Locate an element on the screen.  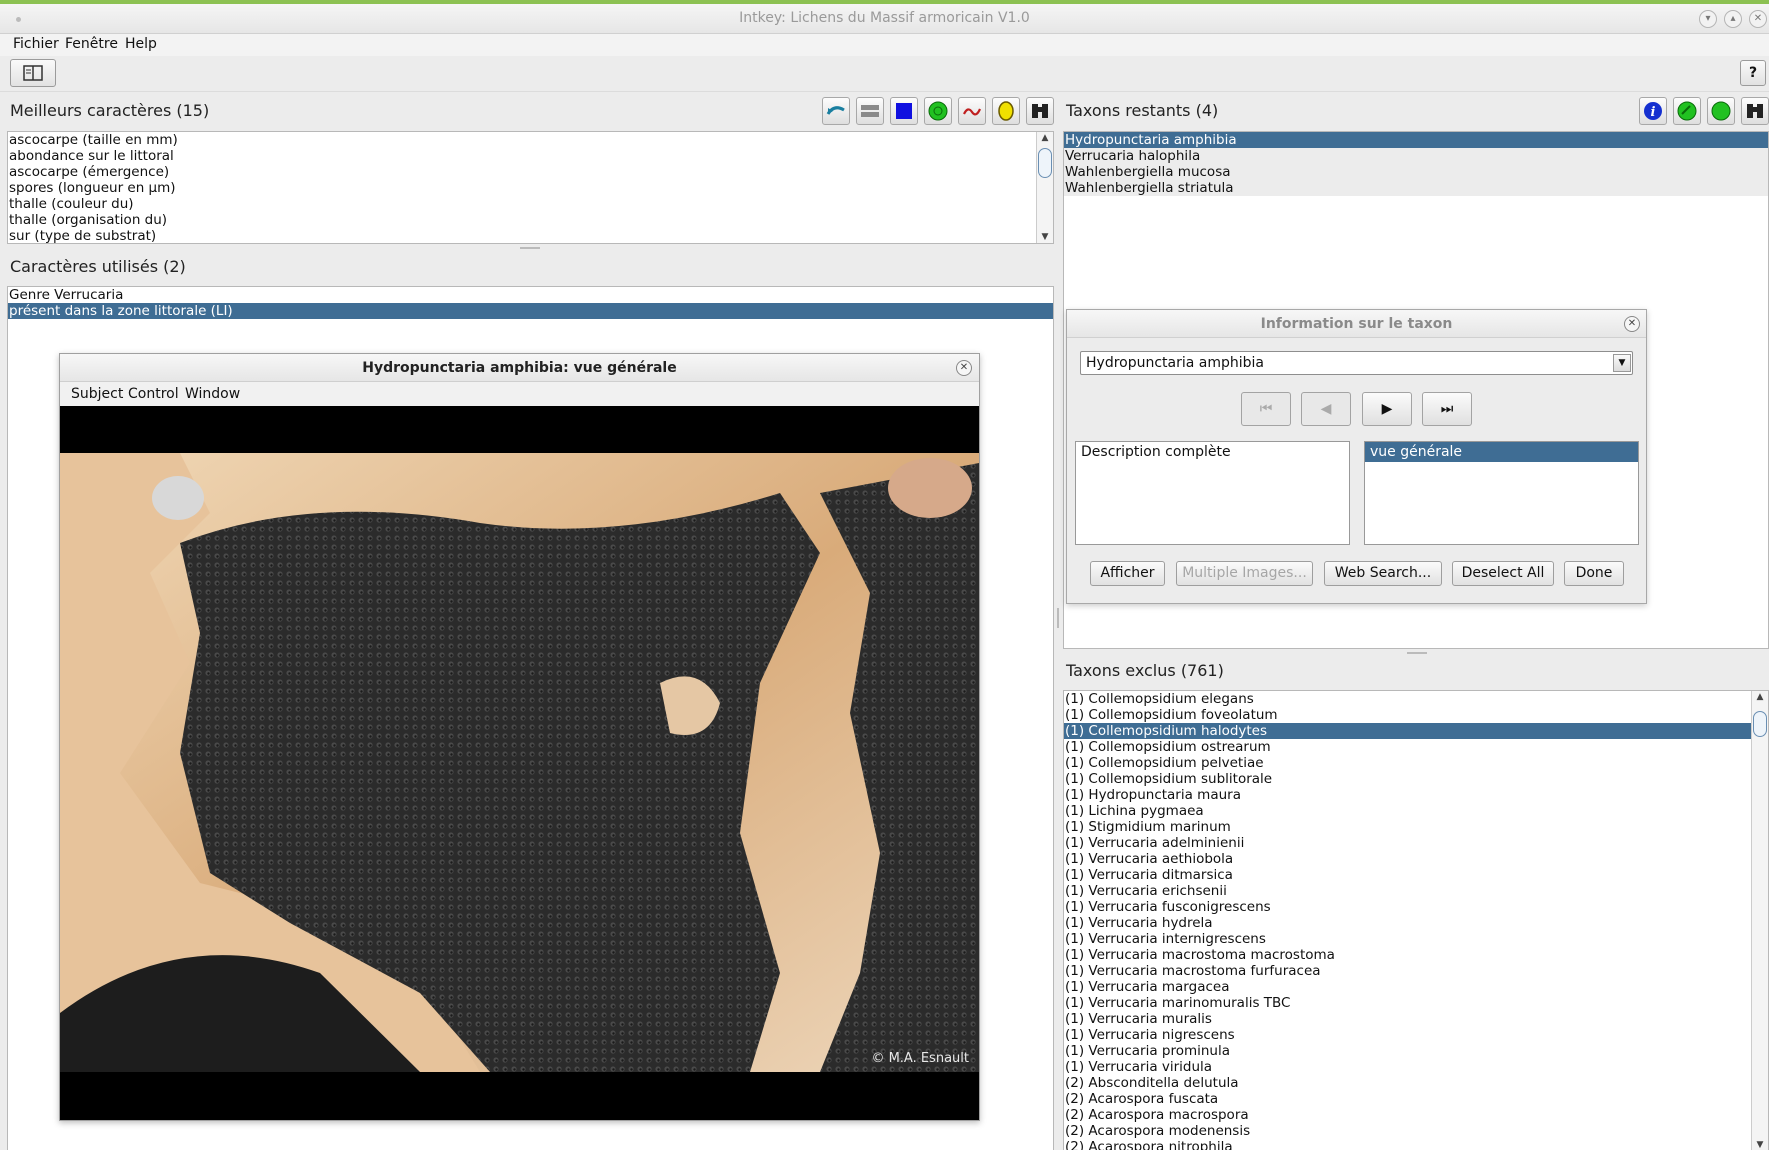
list-item: abondance sur le littoral is located at coordinates (530, 156).